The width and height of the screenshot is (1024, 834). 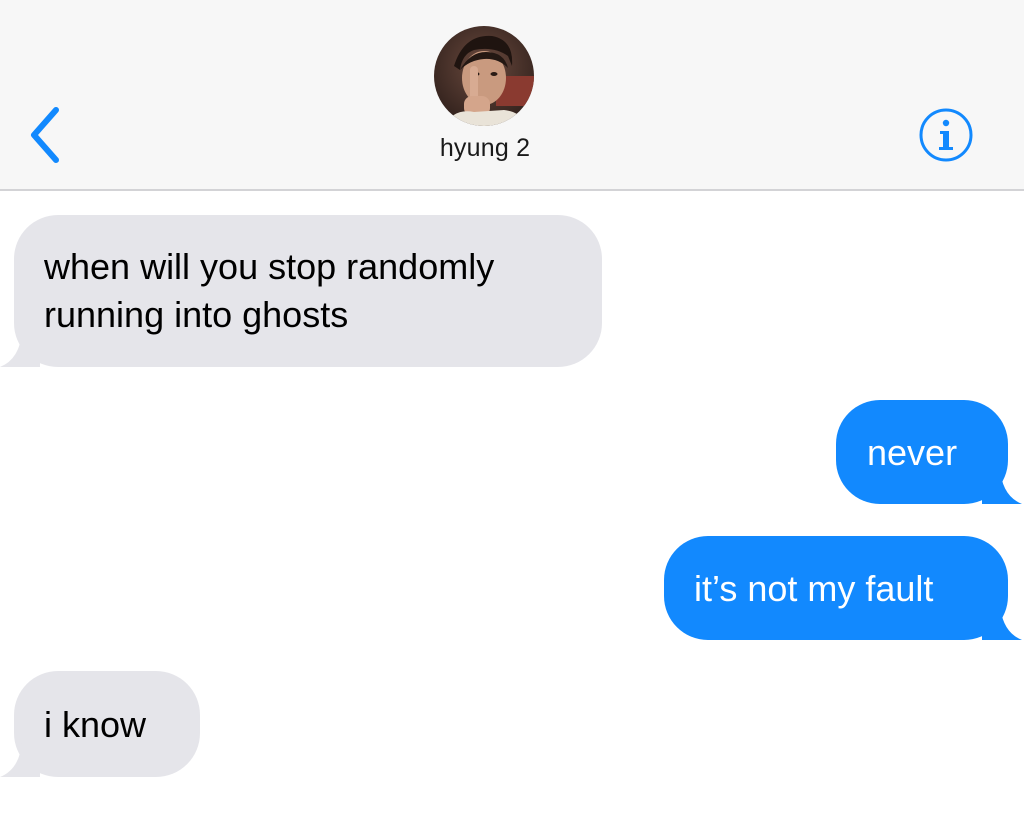 What do you see at coordinates (196, 314) in the screenshot?
I see `message-text-line: running into ghosts` at bounding box center [196, 314].